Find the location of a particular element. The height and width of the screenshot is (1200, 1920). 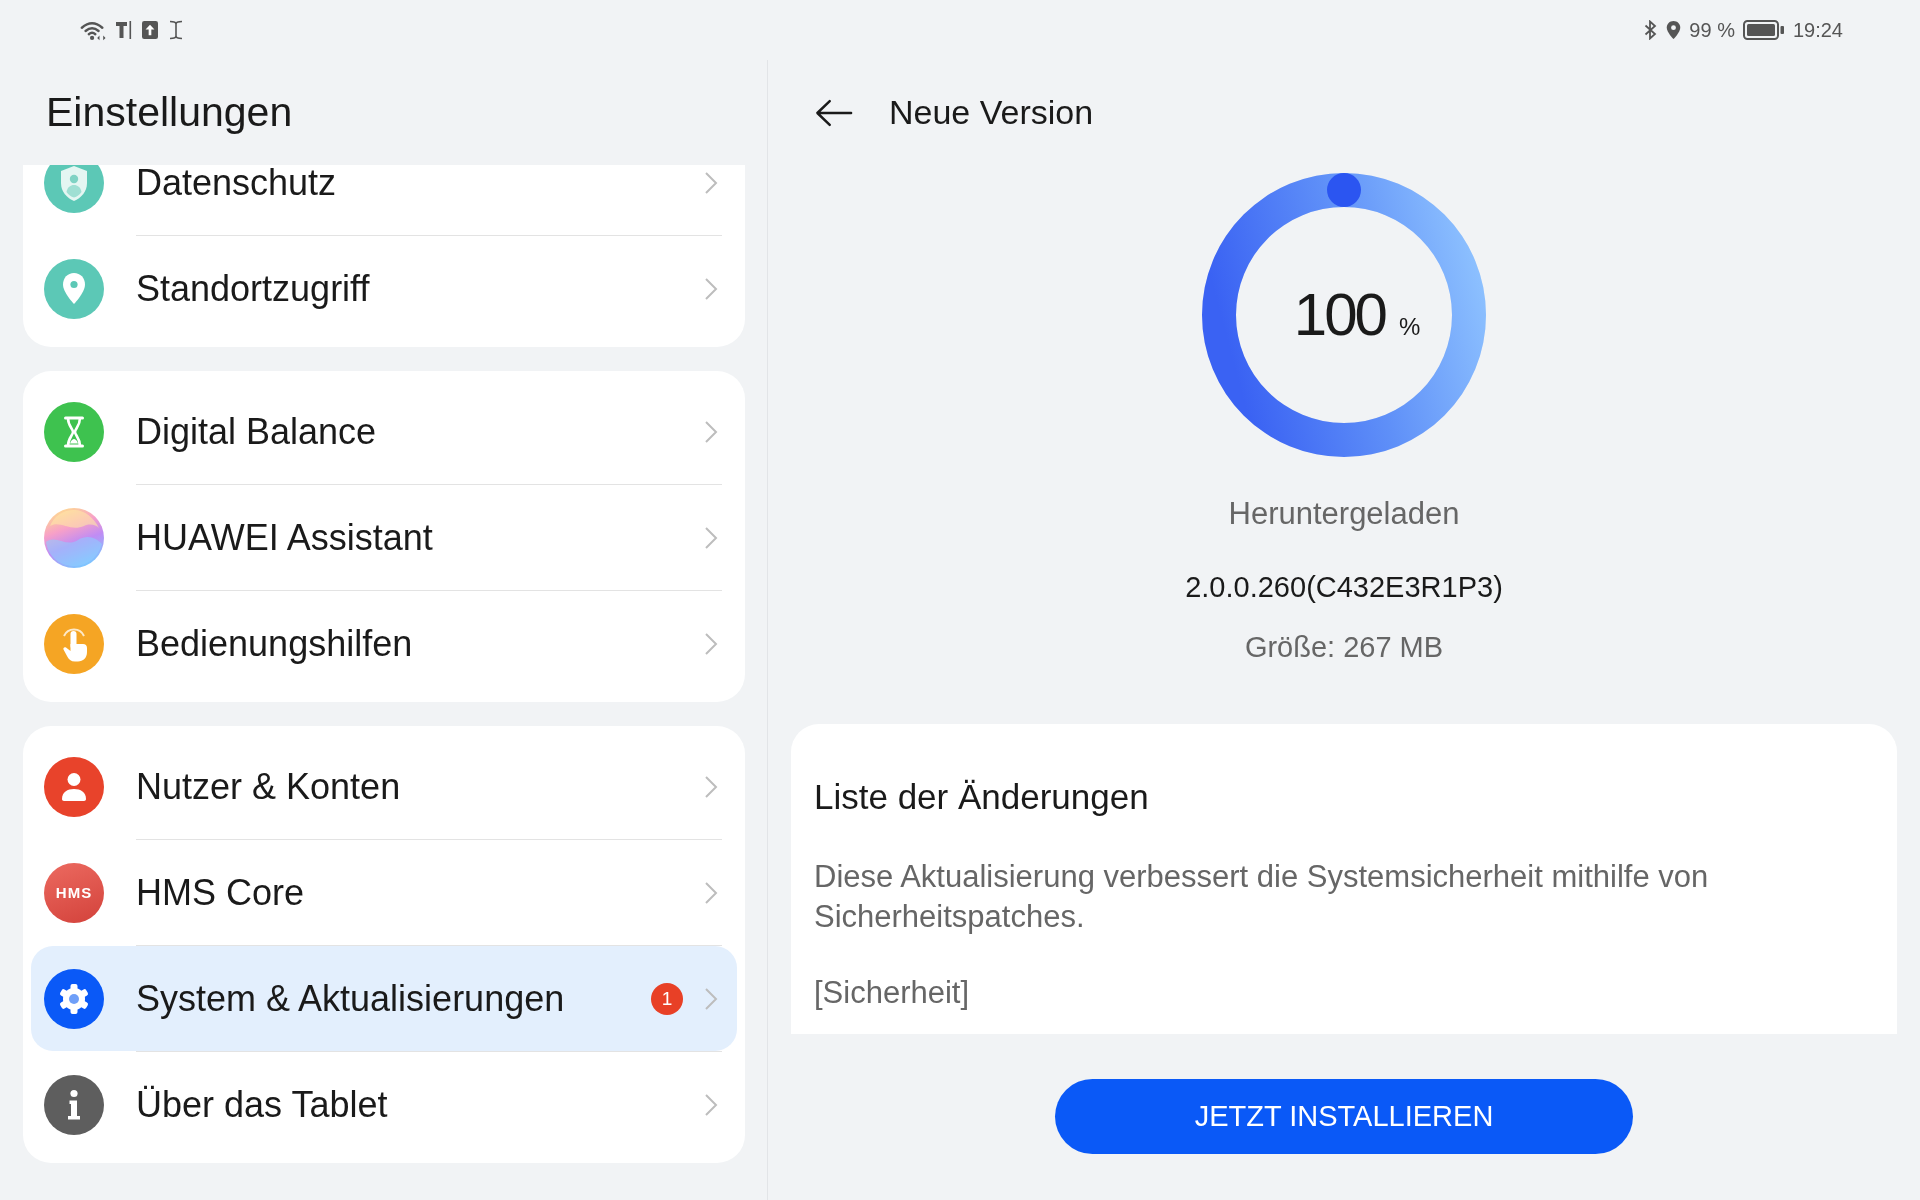

hand-tap-icon is located at coordinates (74, 643).